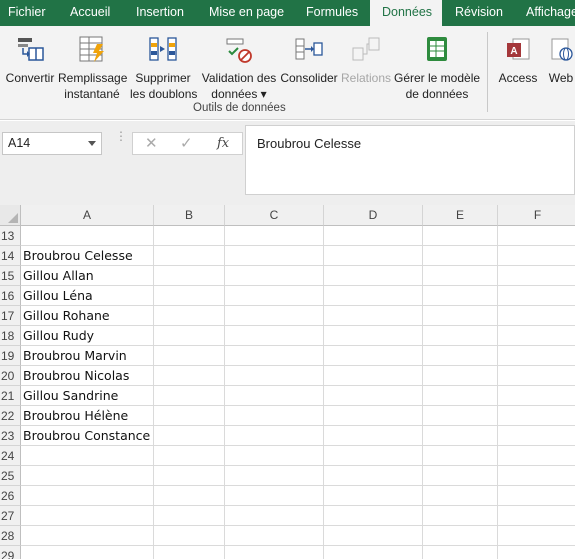 Image resolution: width=575 pixels, height=559 pixels. I want to click on tab-formules: Formules, so click(332, 13).